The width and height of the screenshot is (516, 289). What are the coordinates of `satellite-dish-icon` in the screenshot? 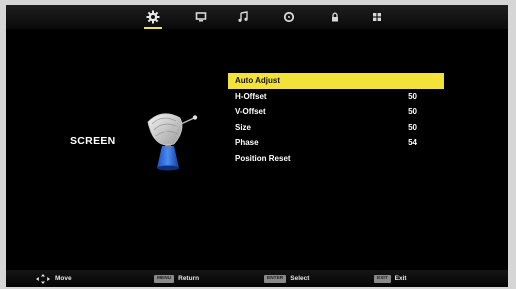 It's located at (172, 142).